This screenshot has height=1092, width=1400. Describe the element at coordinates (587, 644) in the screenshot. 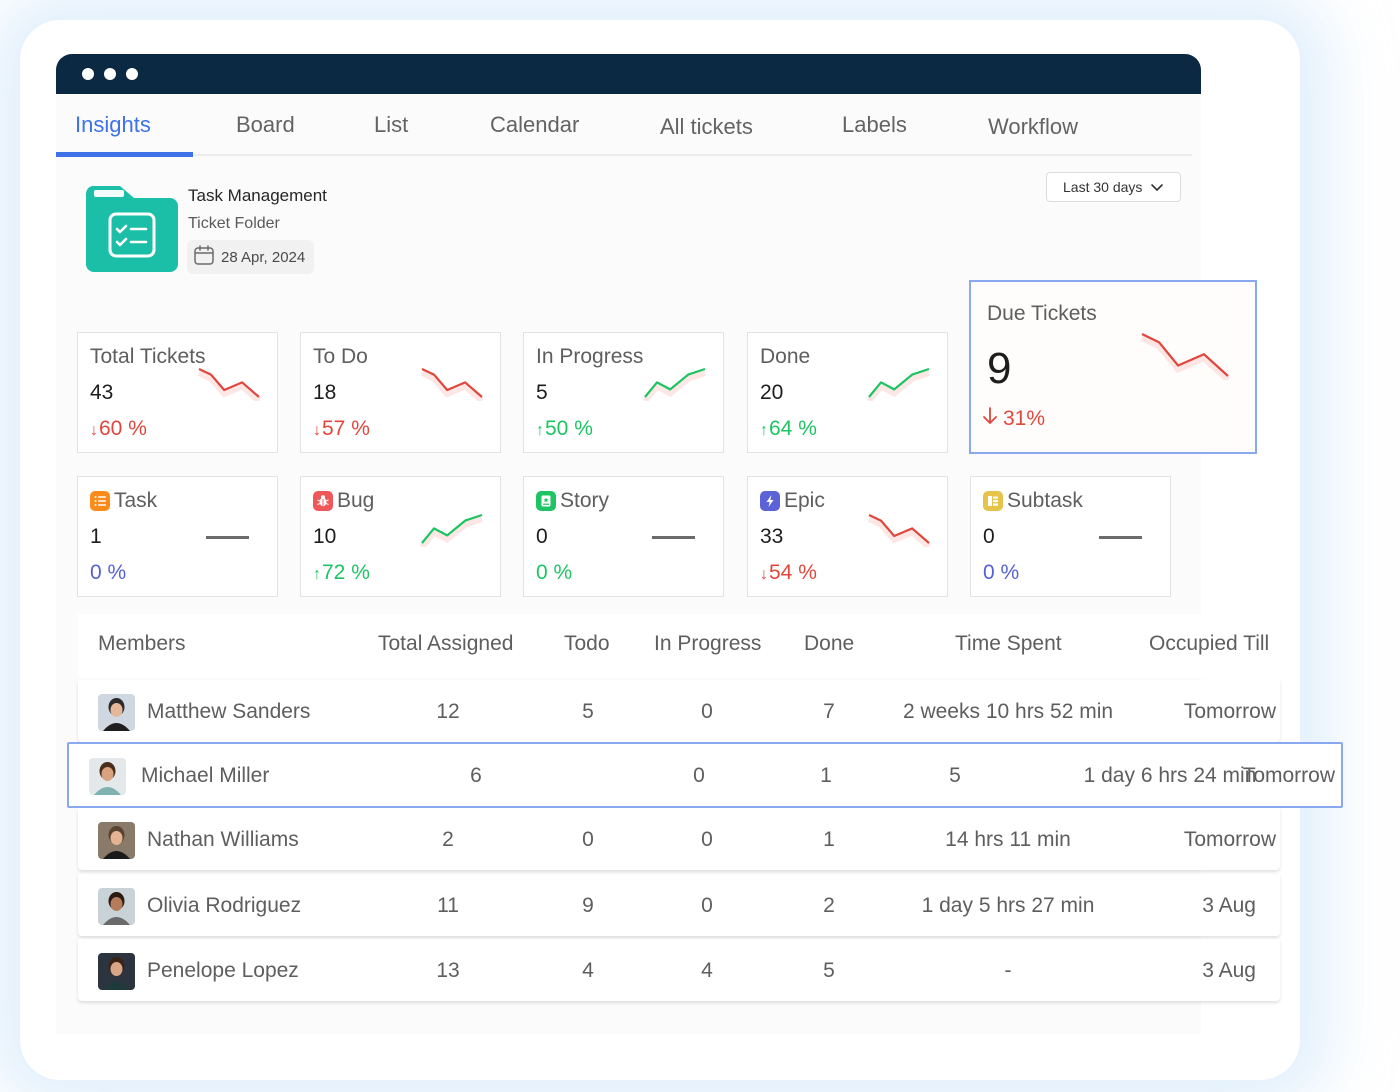

I see `header-todo: Todo` at that location.